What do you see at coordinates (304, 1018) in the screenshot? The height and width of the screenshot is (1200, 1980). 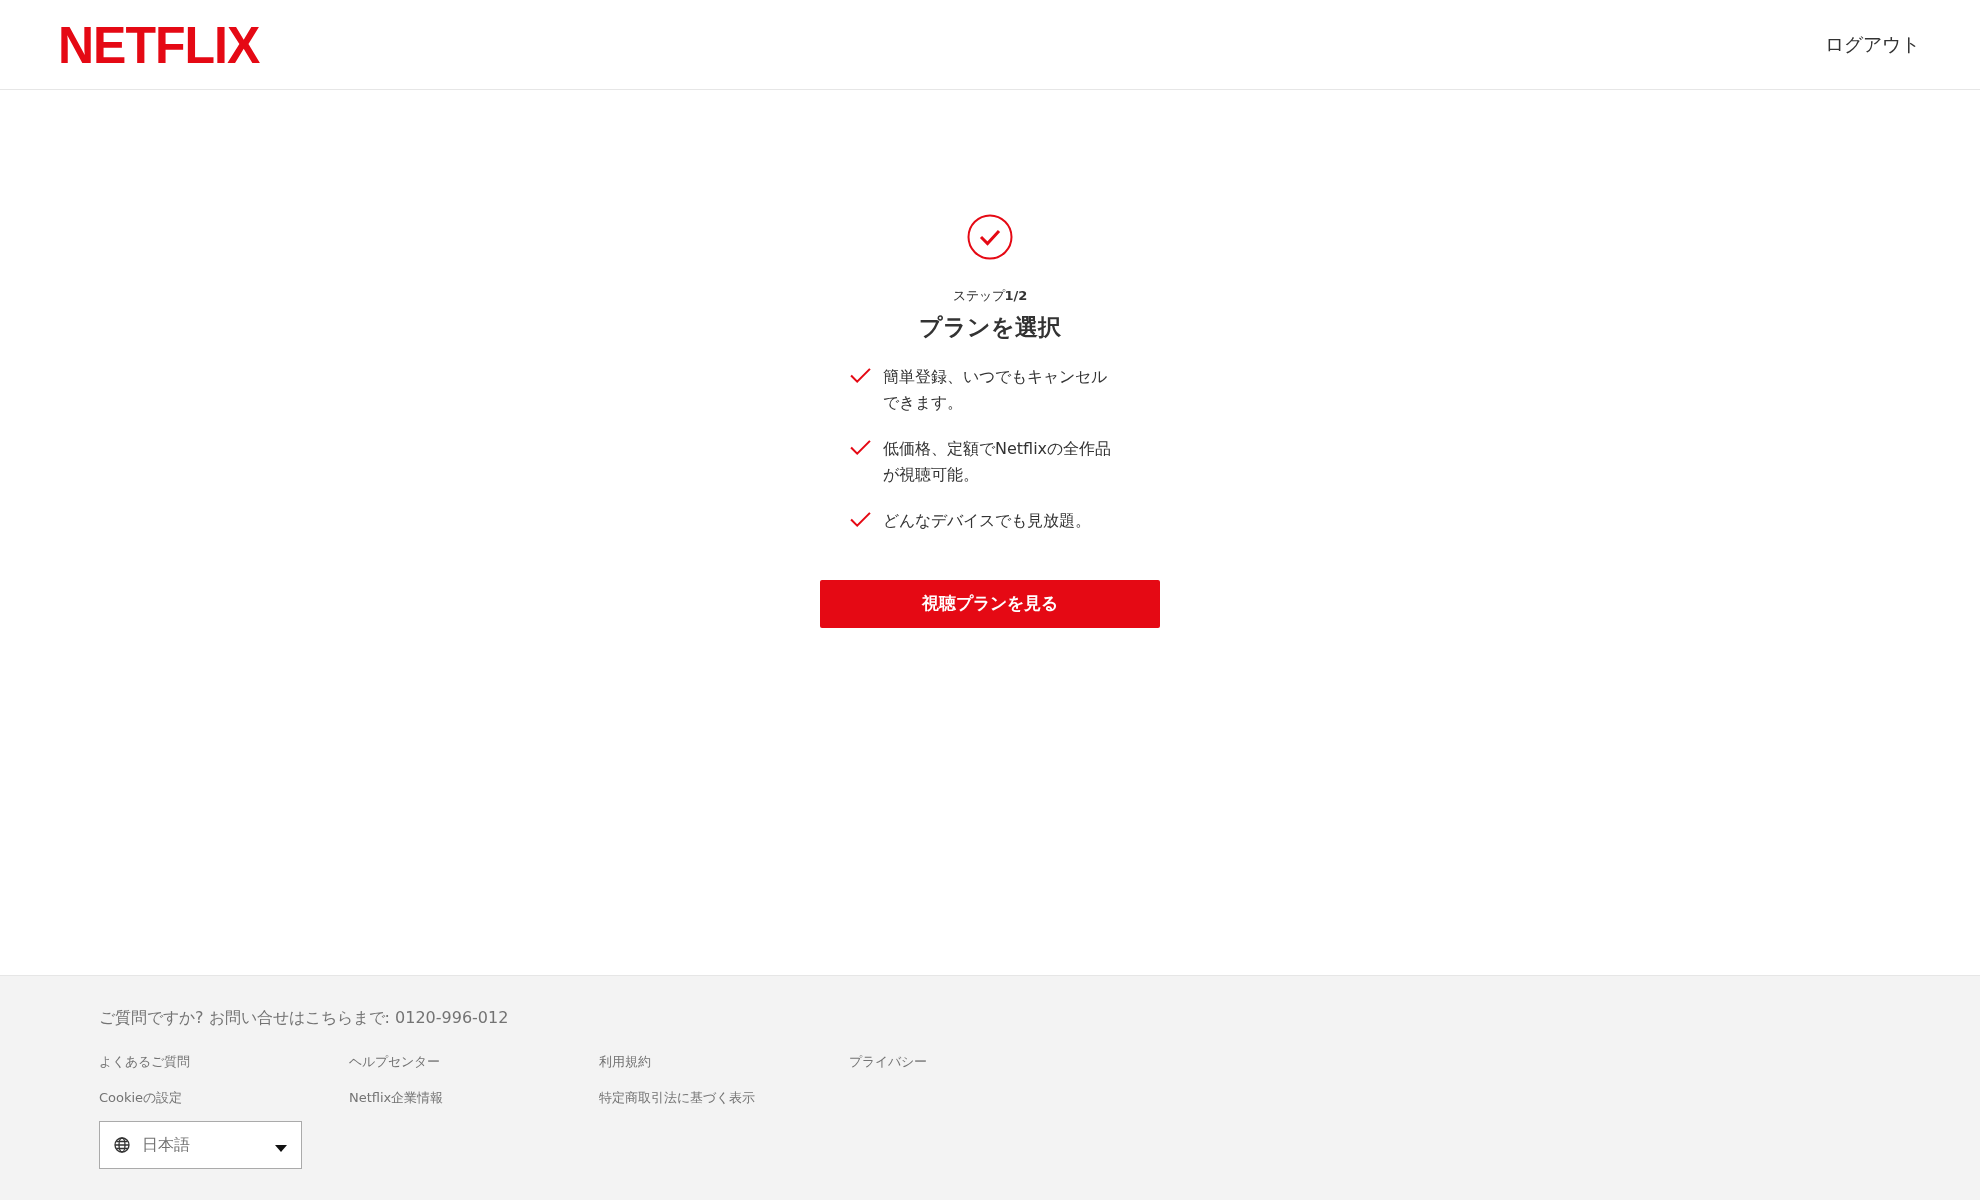 I see `contact-text: ご質問ですか? お問い合せはこちらまで: 0120-996-012` at bounding box center [304, 1018].